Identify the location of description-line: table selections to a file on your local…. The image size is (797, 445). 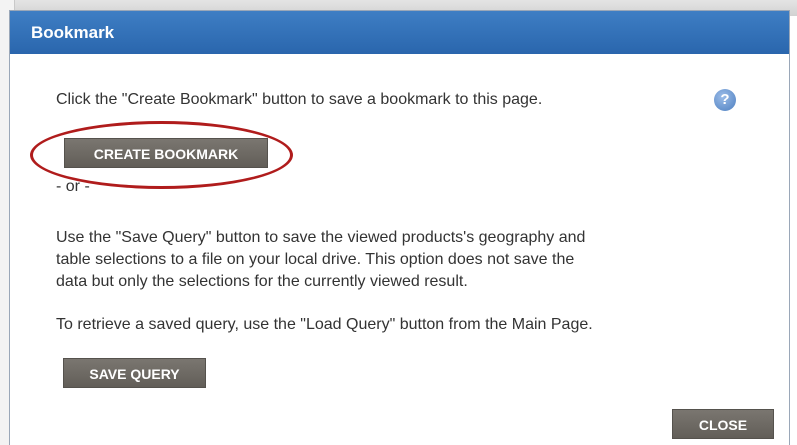
(315, 259).